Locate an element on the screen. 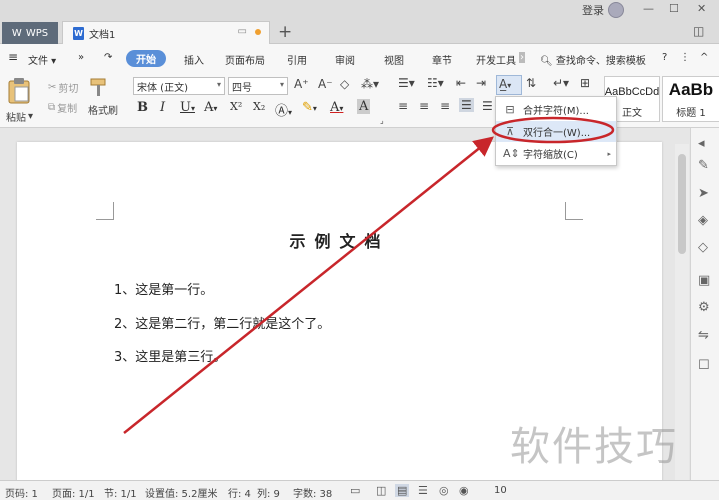  bullets-icon: ☰▾ is located at coordinates (406, 83).